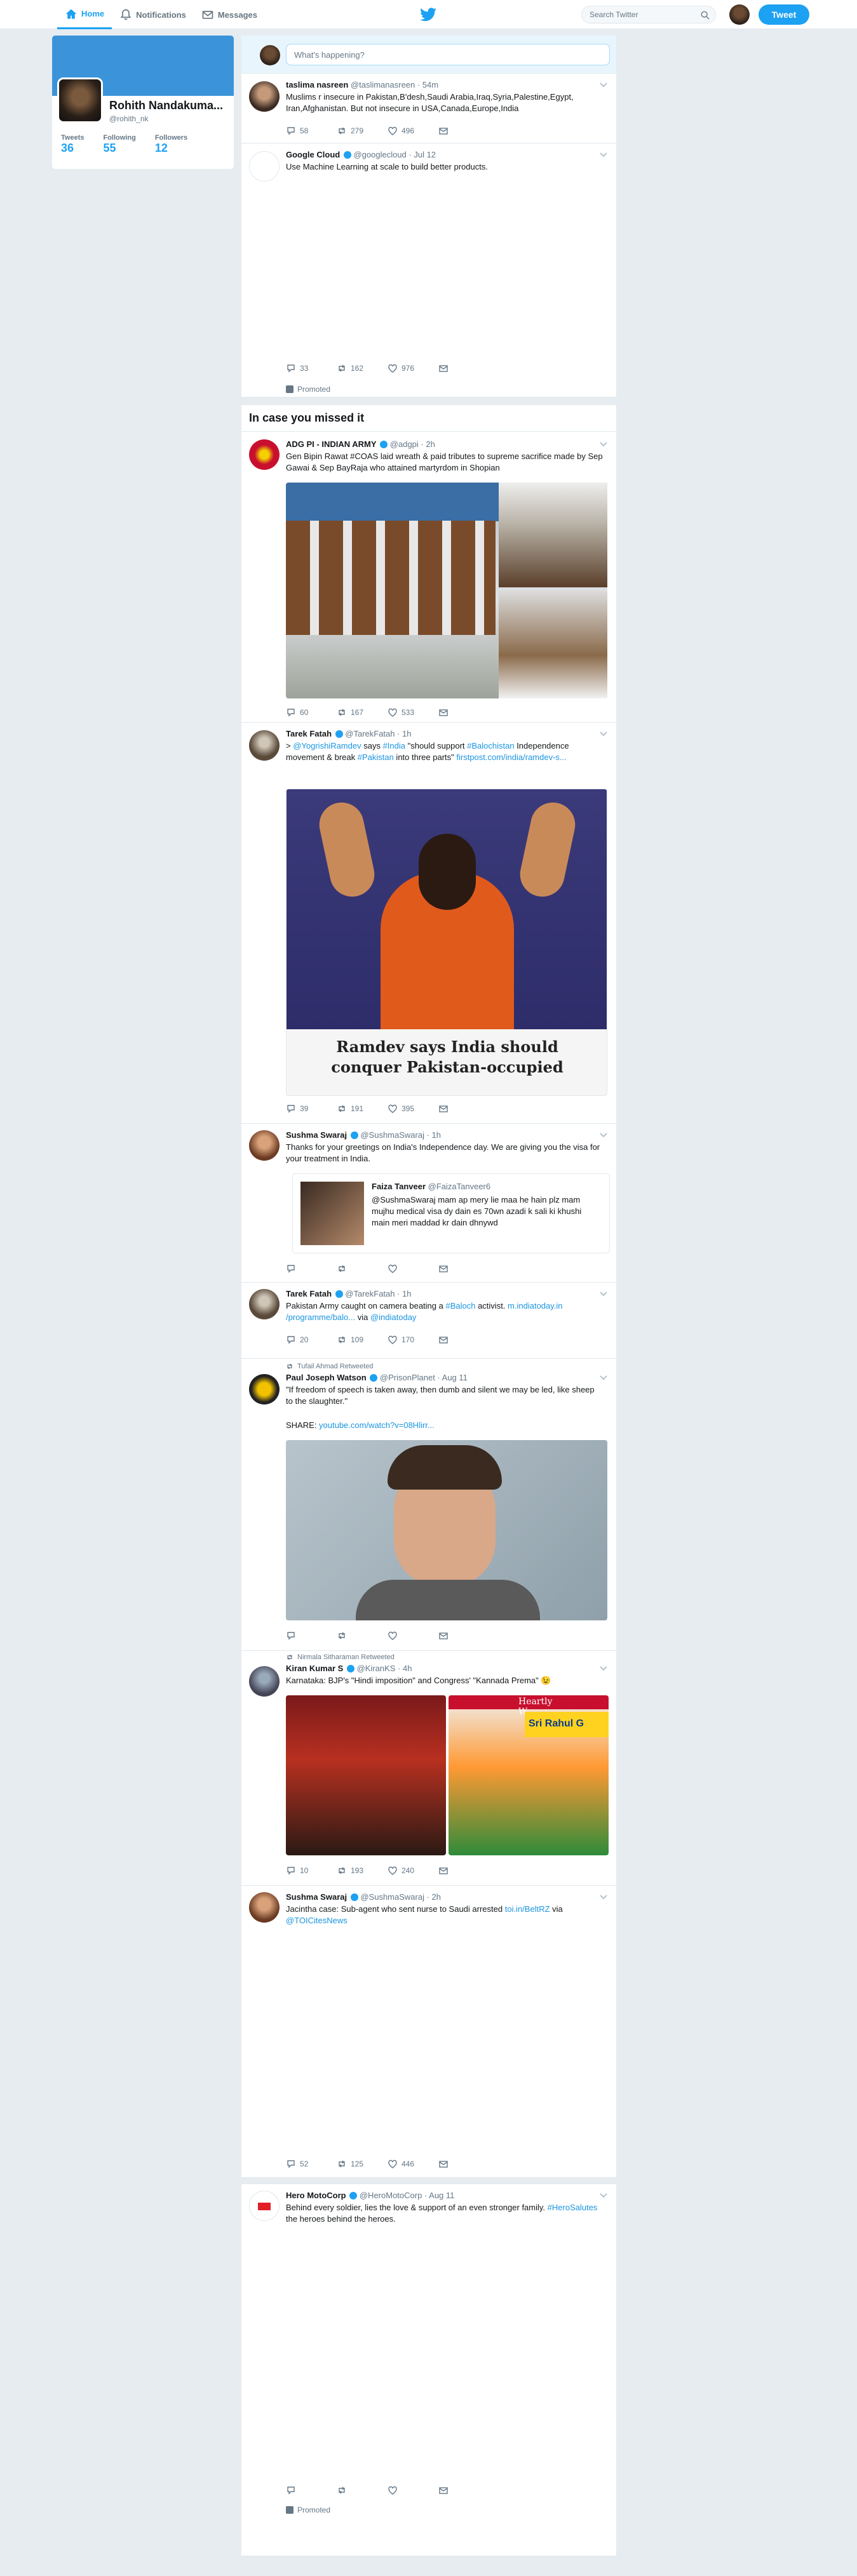 The width and height of the screenshot is (857, 2576). Describe the element at coordinates (229, 14) in the screenshot. I see `nav-messages: Messages` at that location.